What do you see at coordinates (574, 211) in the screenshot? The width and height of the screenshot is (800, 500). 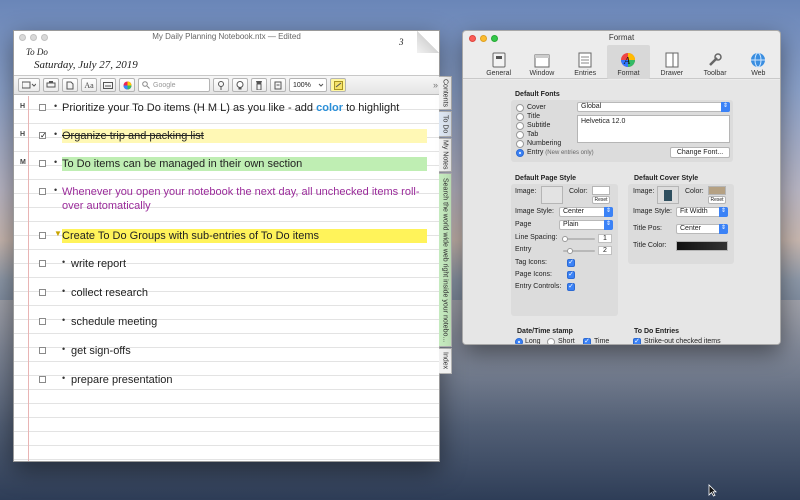 I see `page-image-style-value: Center` at bounding box center [574, 211].